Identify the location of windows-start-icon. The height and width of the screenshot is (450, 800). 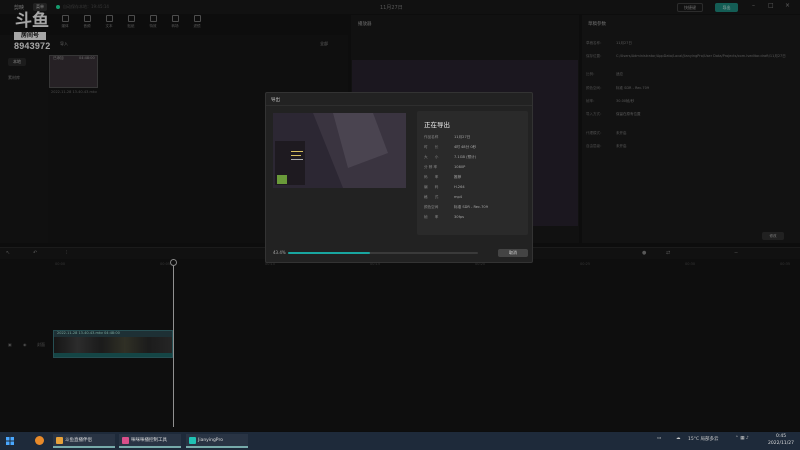
(10, 441).